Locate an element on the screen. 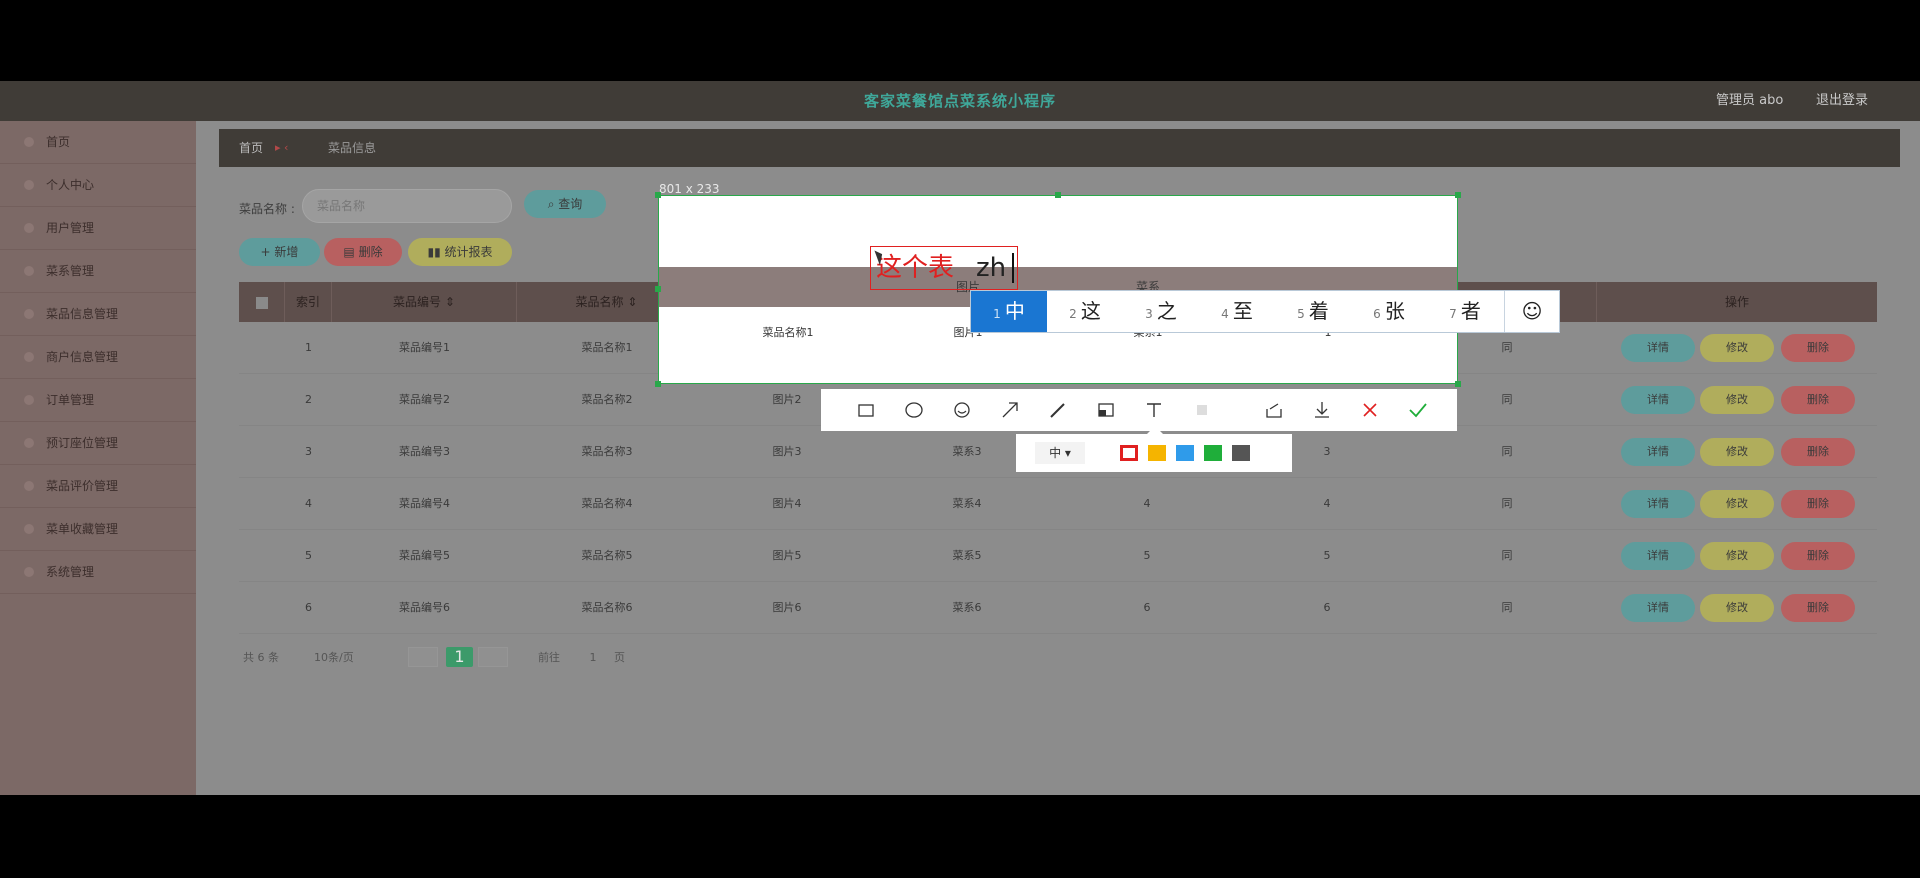 The width and height of the screenshot is (1920, 878). ime-candidate: 7者 is located at coordinates (1465, 311).